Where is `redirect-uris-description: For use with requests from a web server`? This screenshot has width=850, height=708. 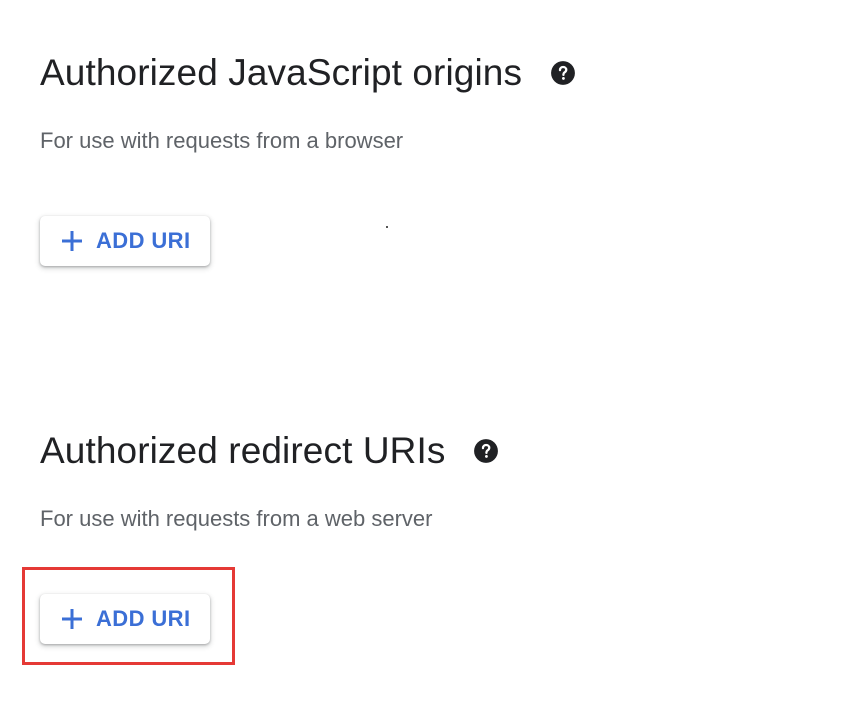 redirect-uris-description: For use with requests from a web server is located at coordinates (236, 518).